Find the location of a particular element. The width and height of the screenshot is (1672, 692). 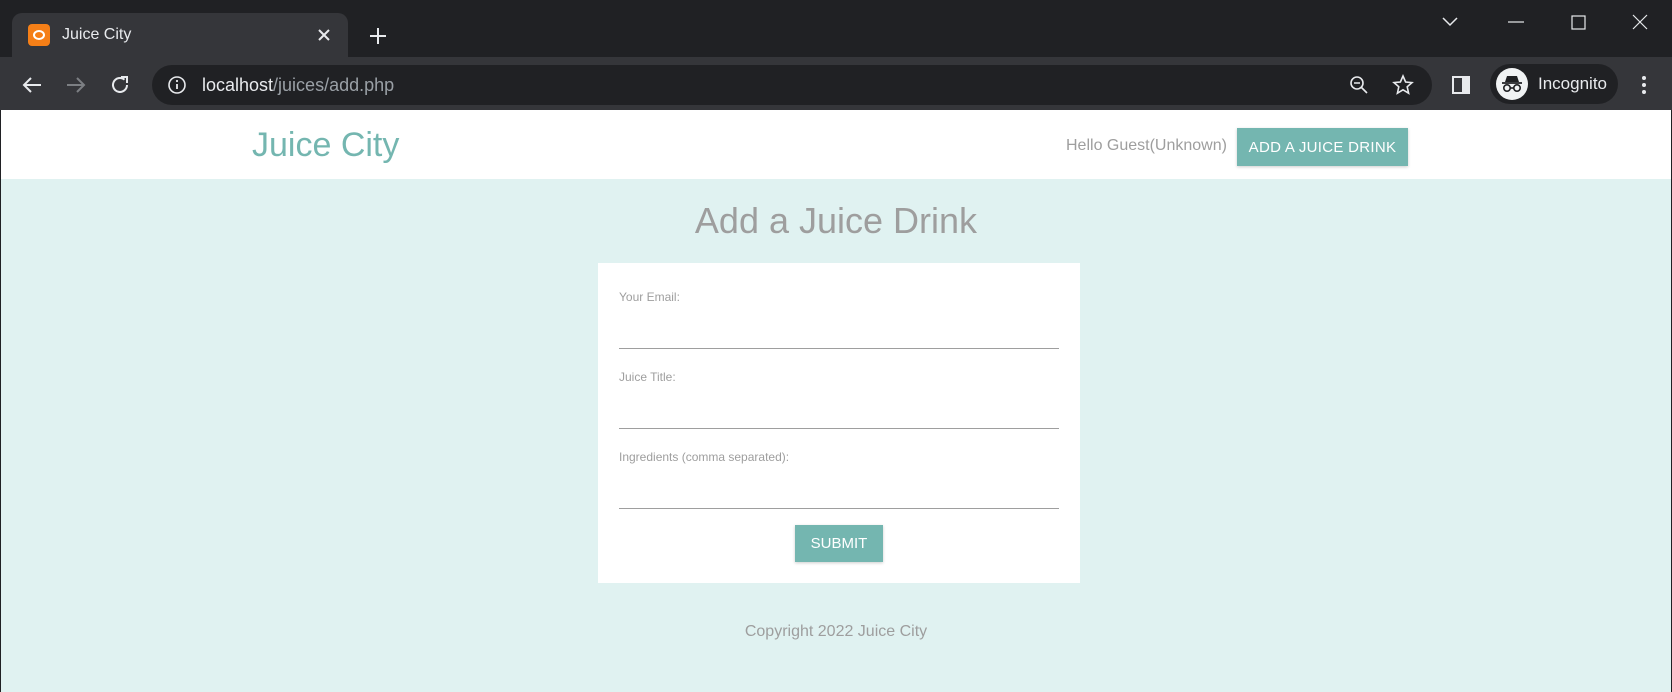

xampp-favicon-icon is located at coordinates (39, 35).